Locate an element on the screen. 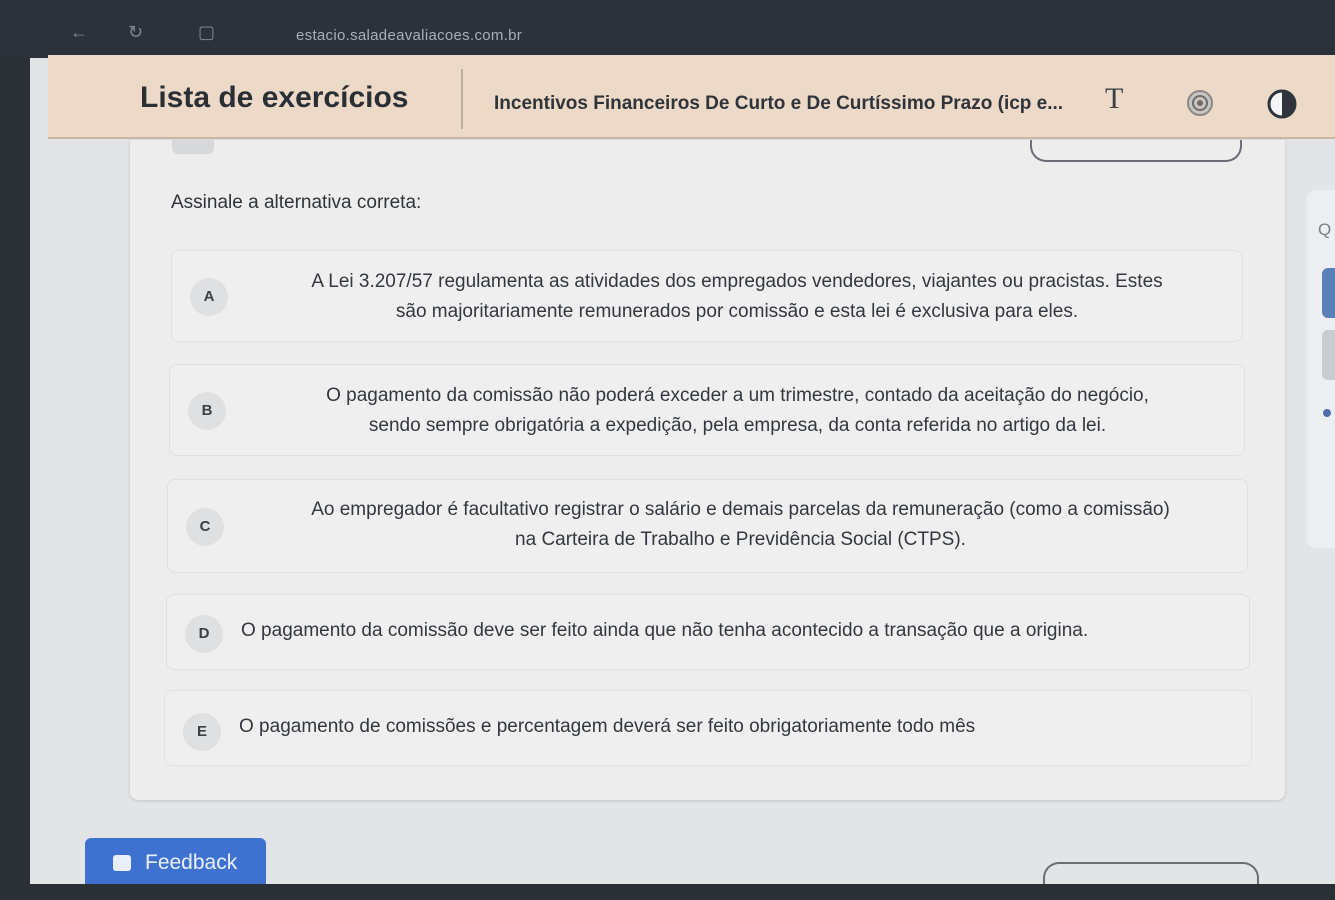  page-title: Lista de exercícios is located at coordinates (274, 97).